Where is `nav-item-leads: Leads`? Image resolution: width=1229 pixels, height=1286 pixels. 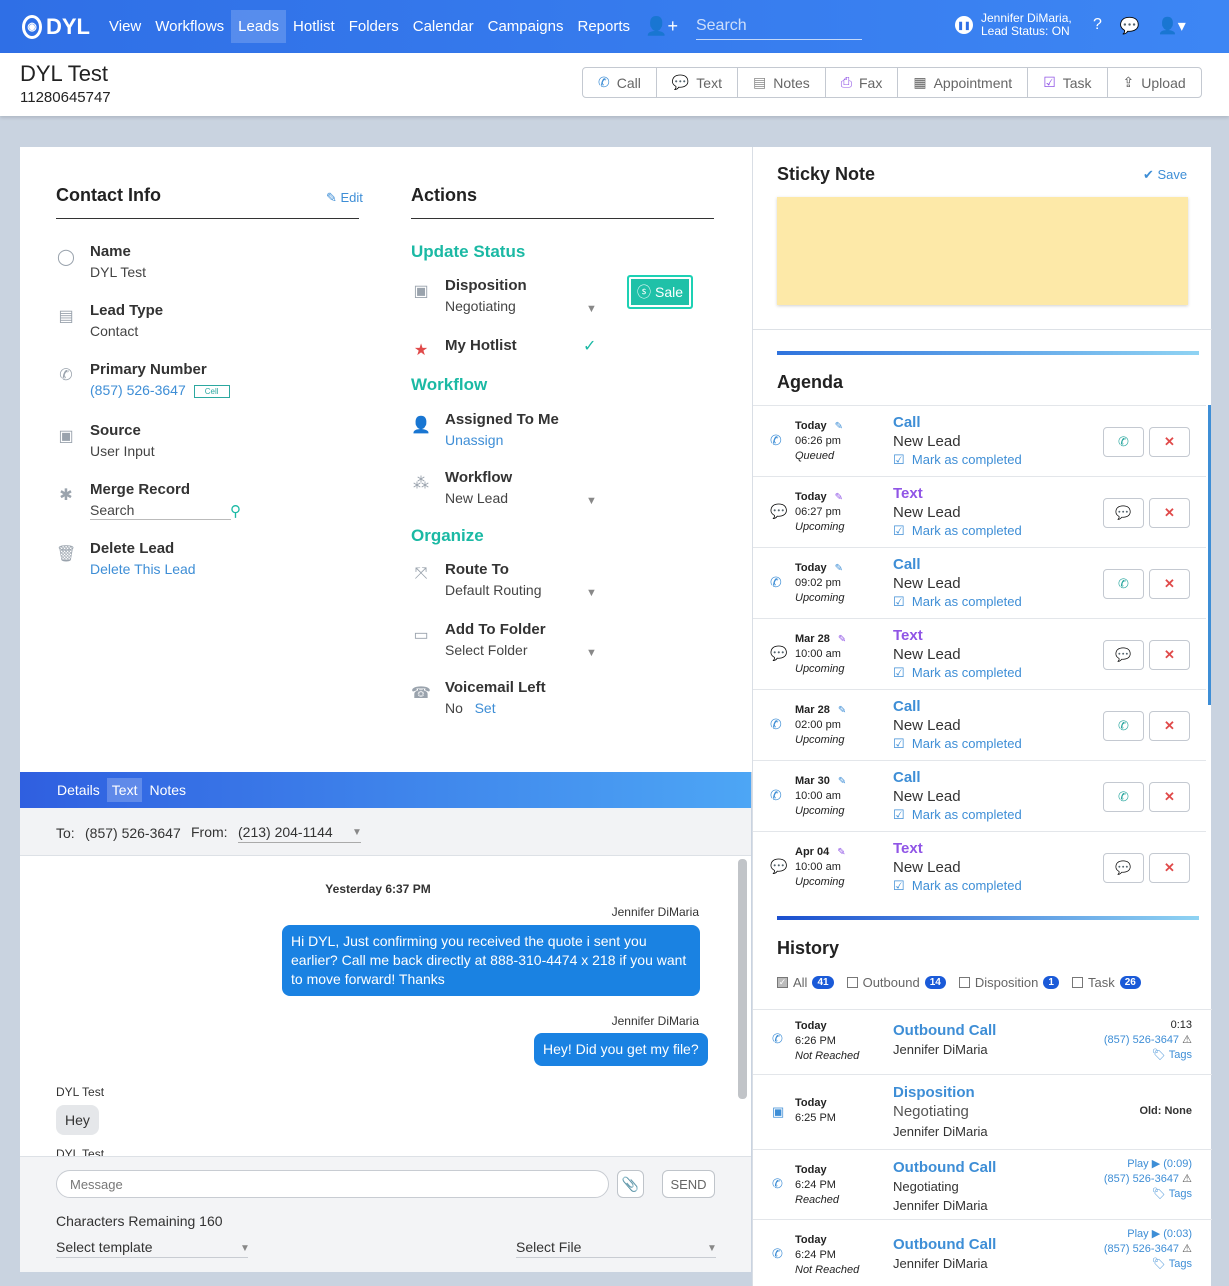
nav-item-leads: Leads is located at coordinates (259, 26).